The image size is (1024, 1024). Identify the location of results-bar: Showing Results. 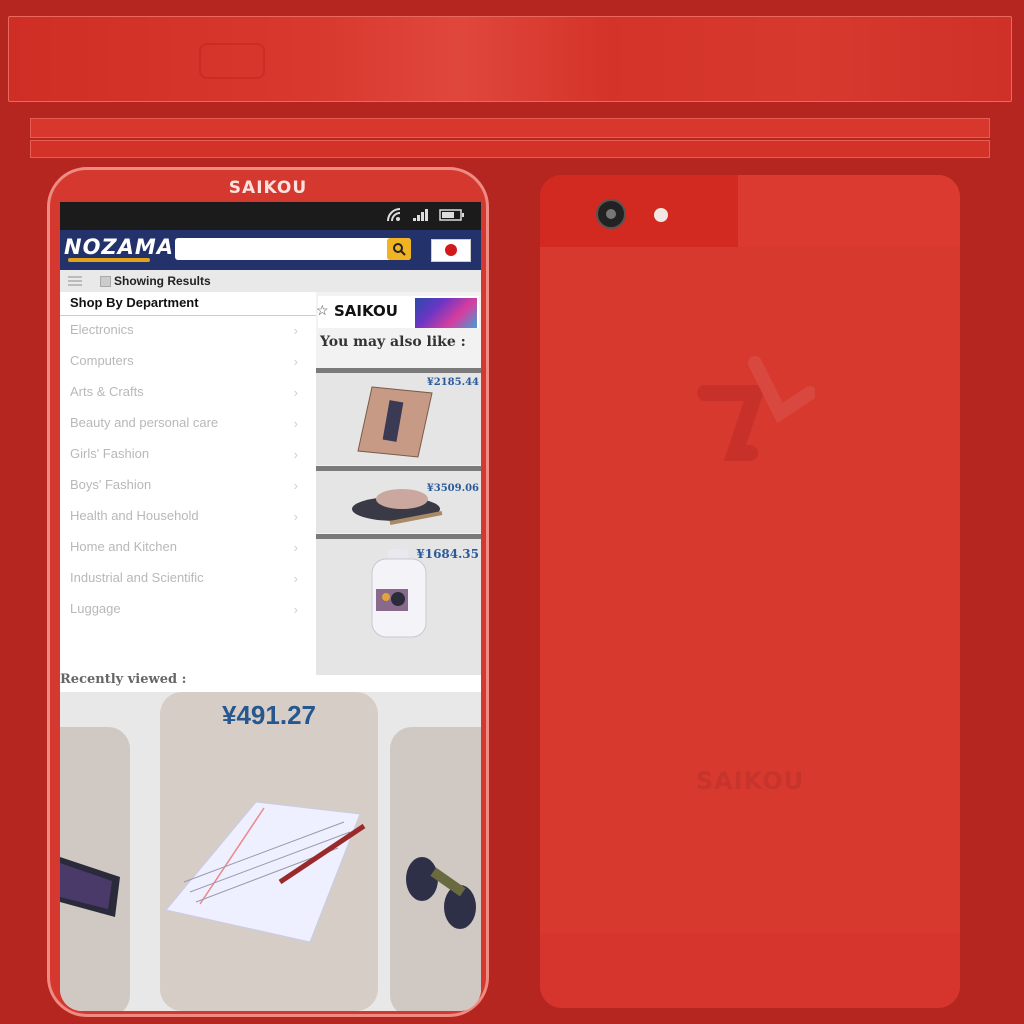
(270, 281).